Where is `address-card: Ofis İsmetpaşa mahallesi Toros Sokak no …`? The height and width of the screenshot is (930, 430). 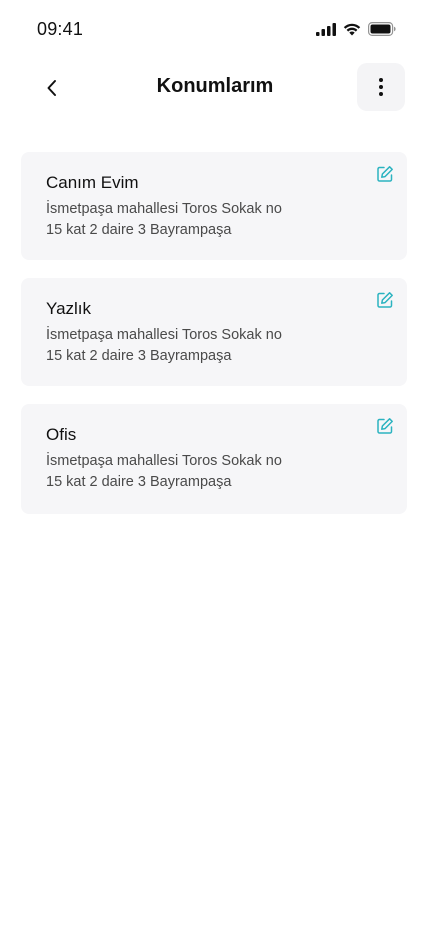 address-card: Ofis İsmetpaşa mahallesi Toros Sokak no … is located at coordinates (214, 459).